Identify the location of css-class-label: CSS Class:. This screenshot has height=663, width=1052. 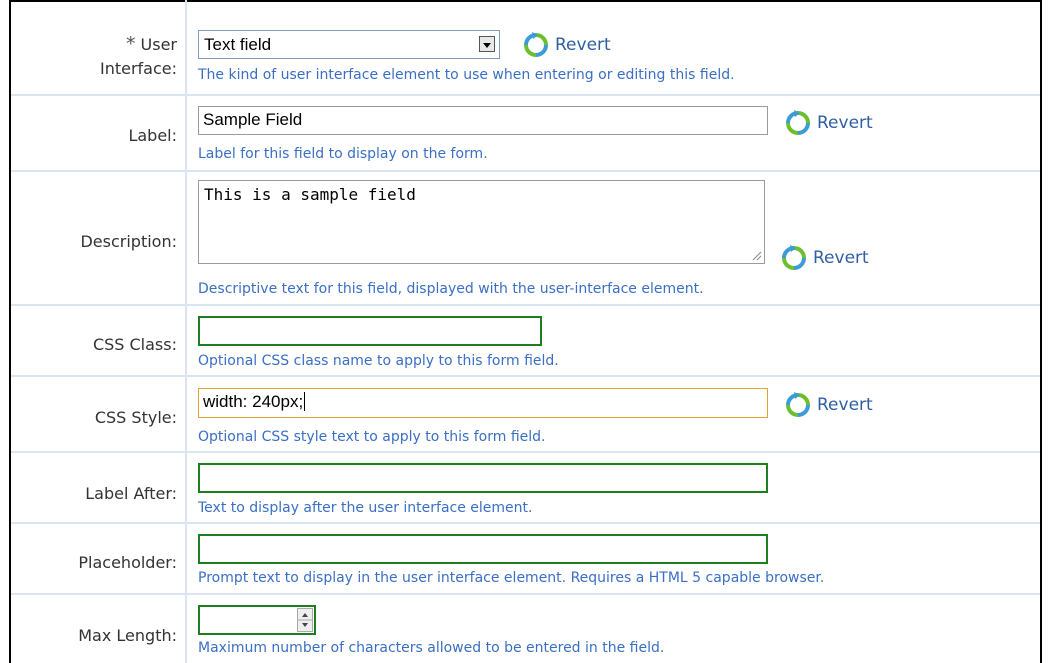
(134, 344).